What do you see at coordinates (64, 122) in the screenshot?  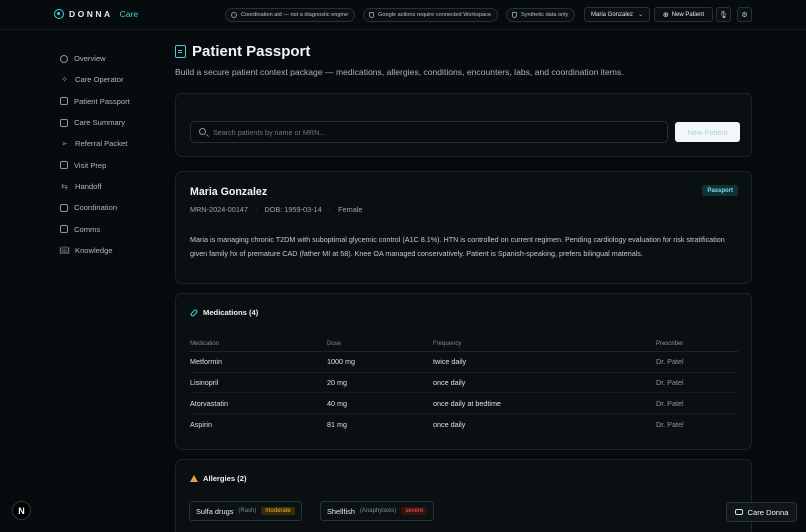 I see `summary-icon` at bounding box center [64, 122].